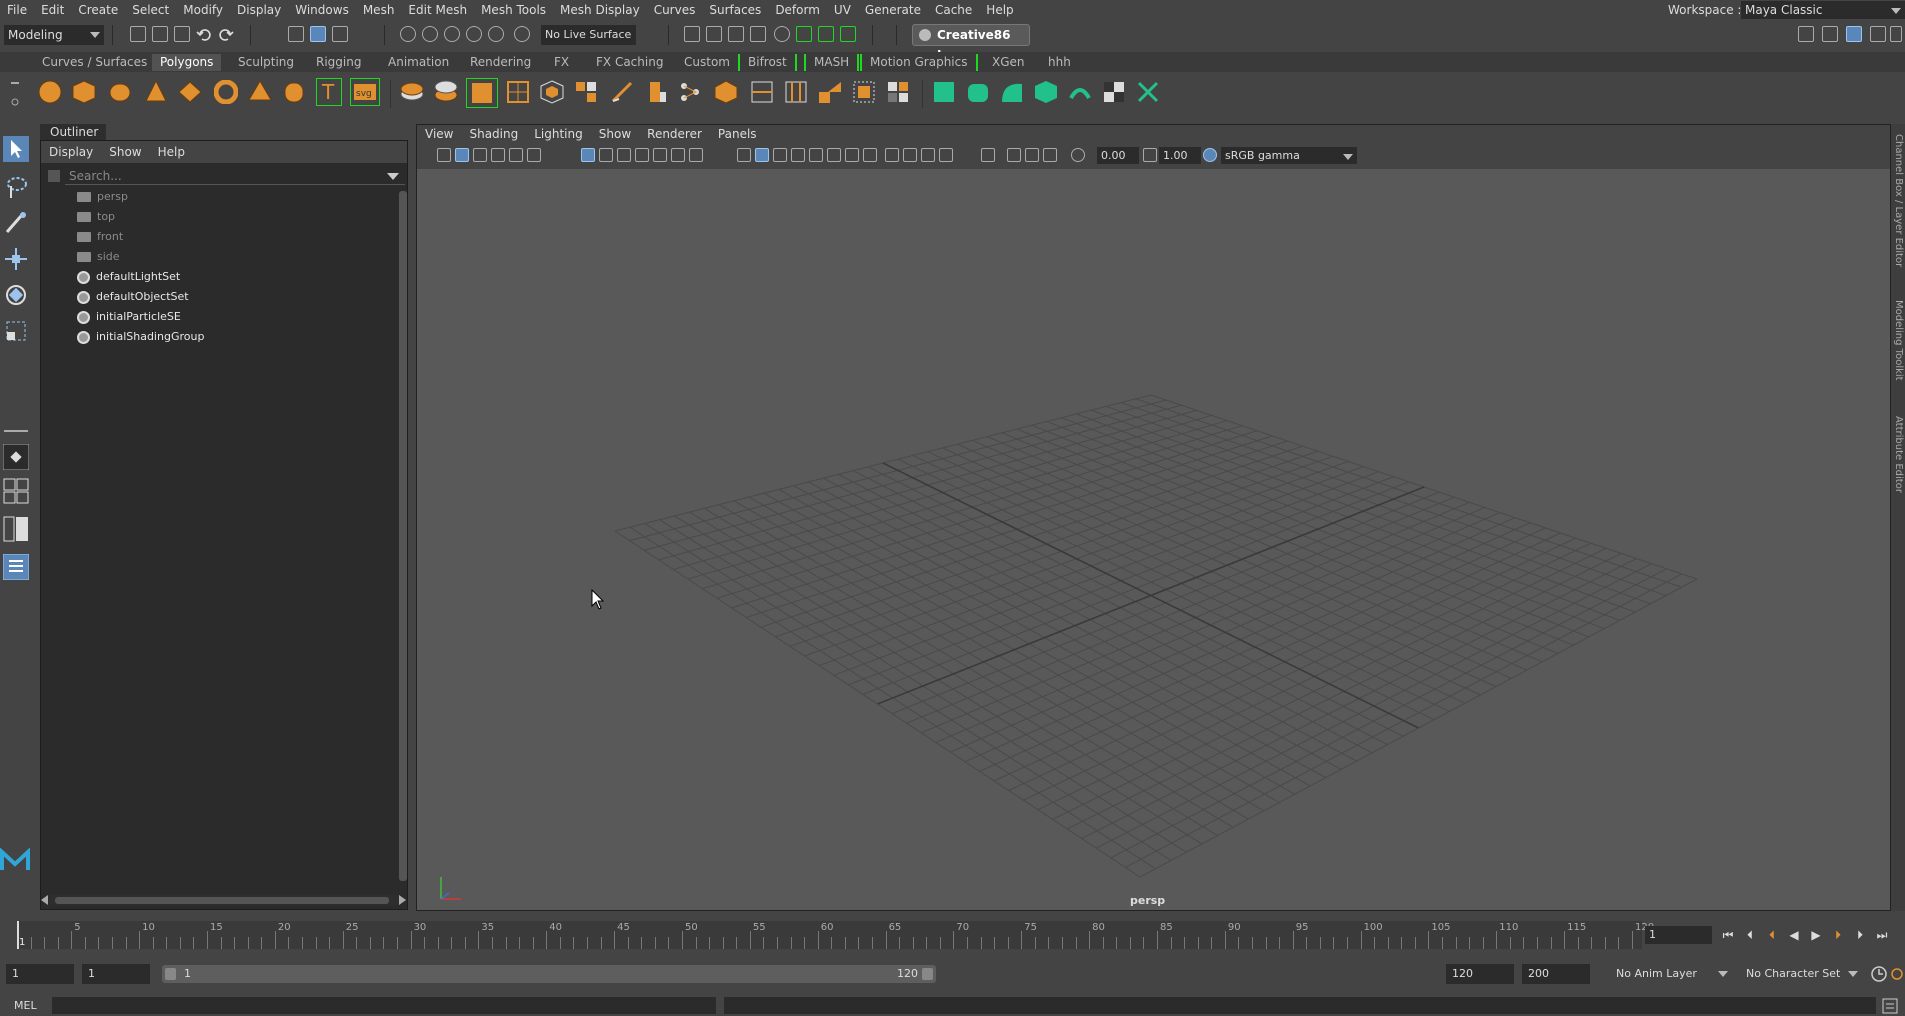  I want to click on go-to-end-icon: ⏭, so click(1882, 935).